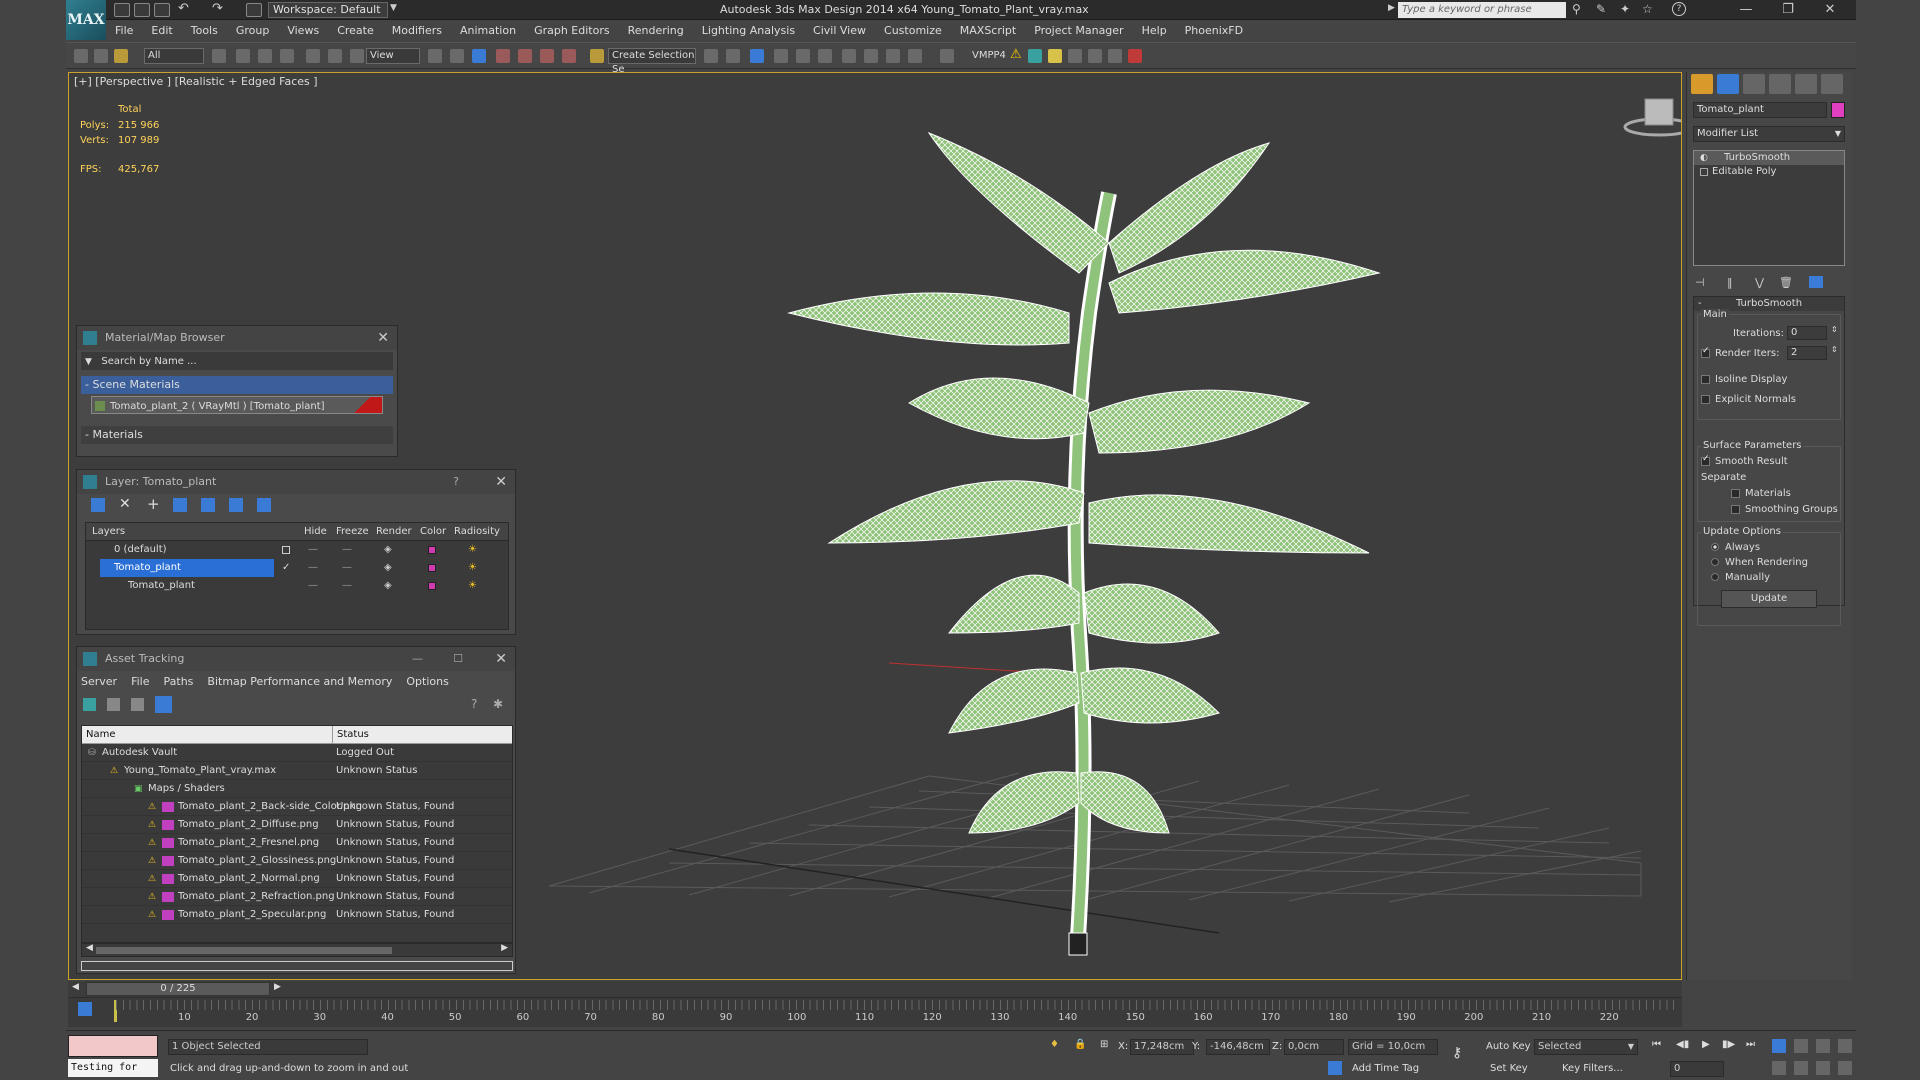  Describe the element at coordinates (1750, 1044) in the screenshot. I see `goto-end-icon: ⏭` at that location.